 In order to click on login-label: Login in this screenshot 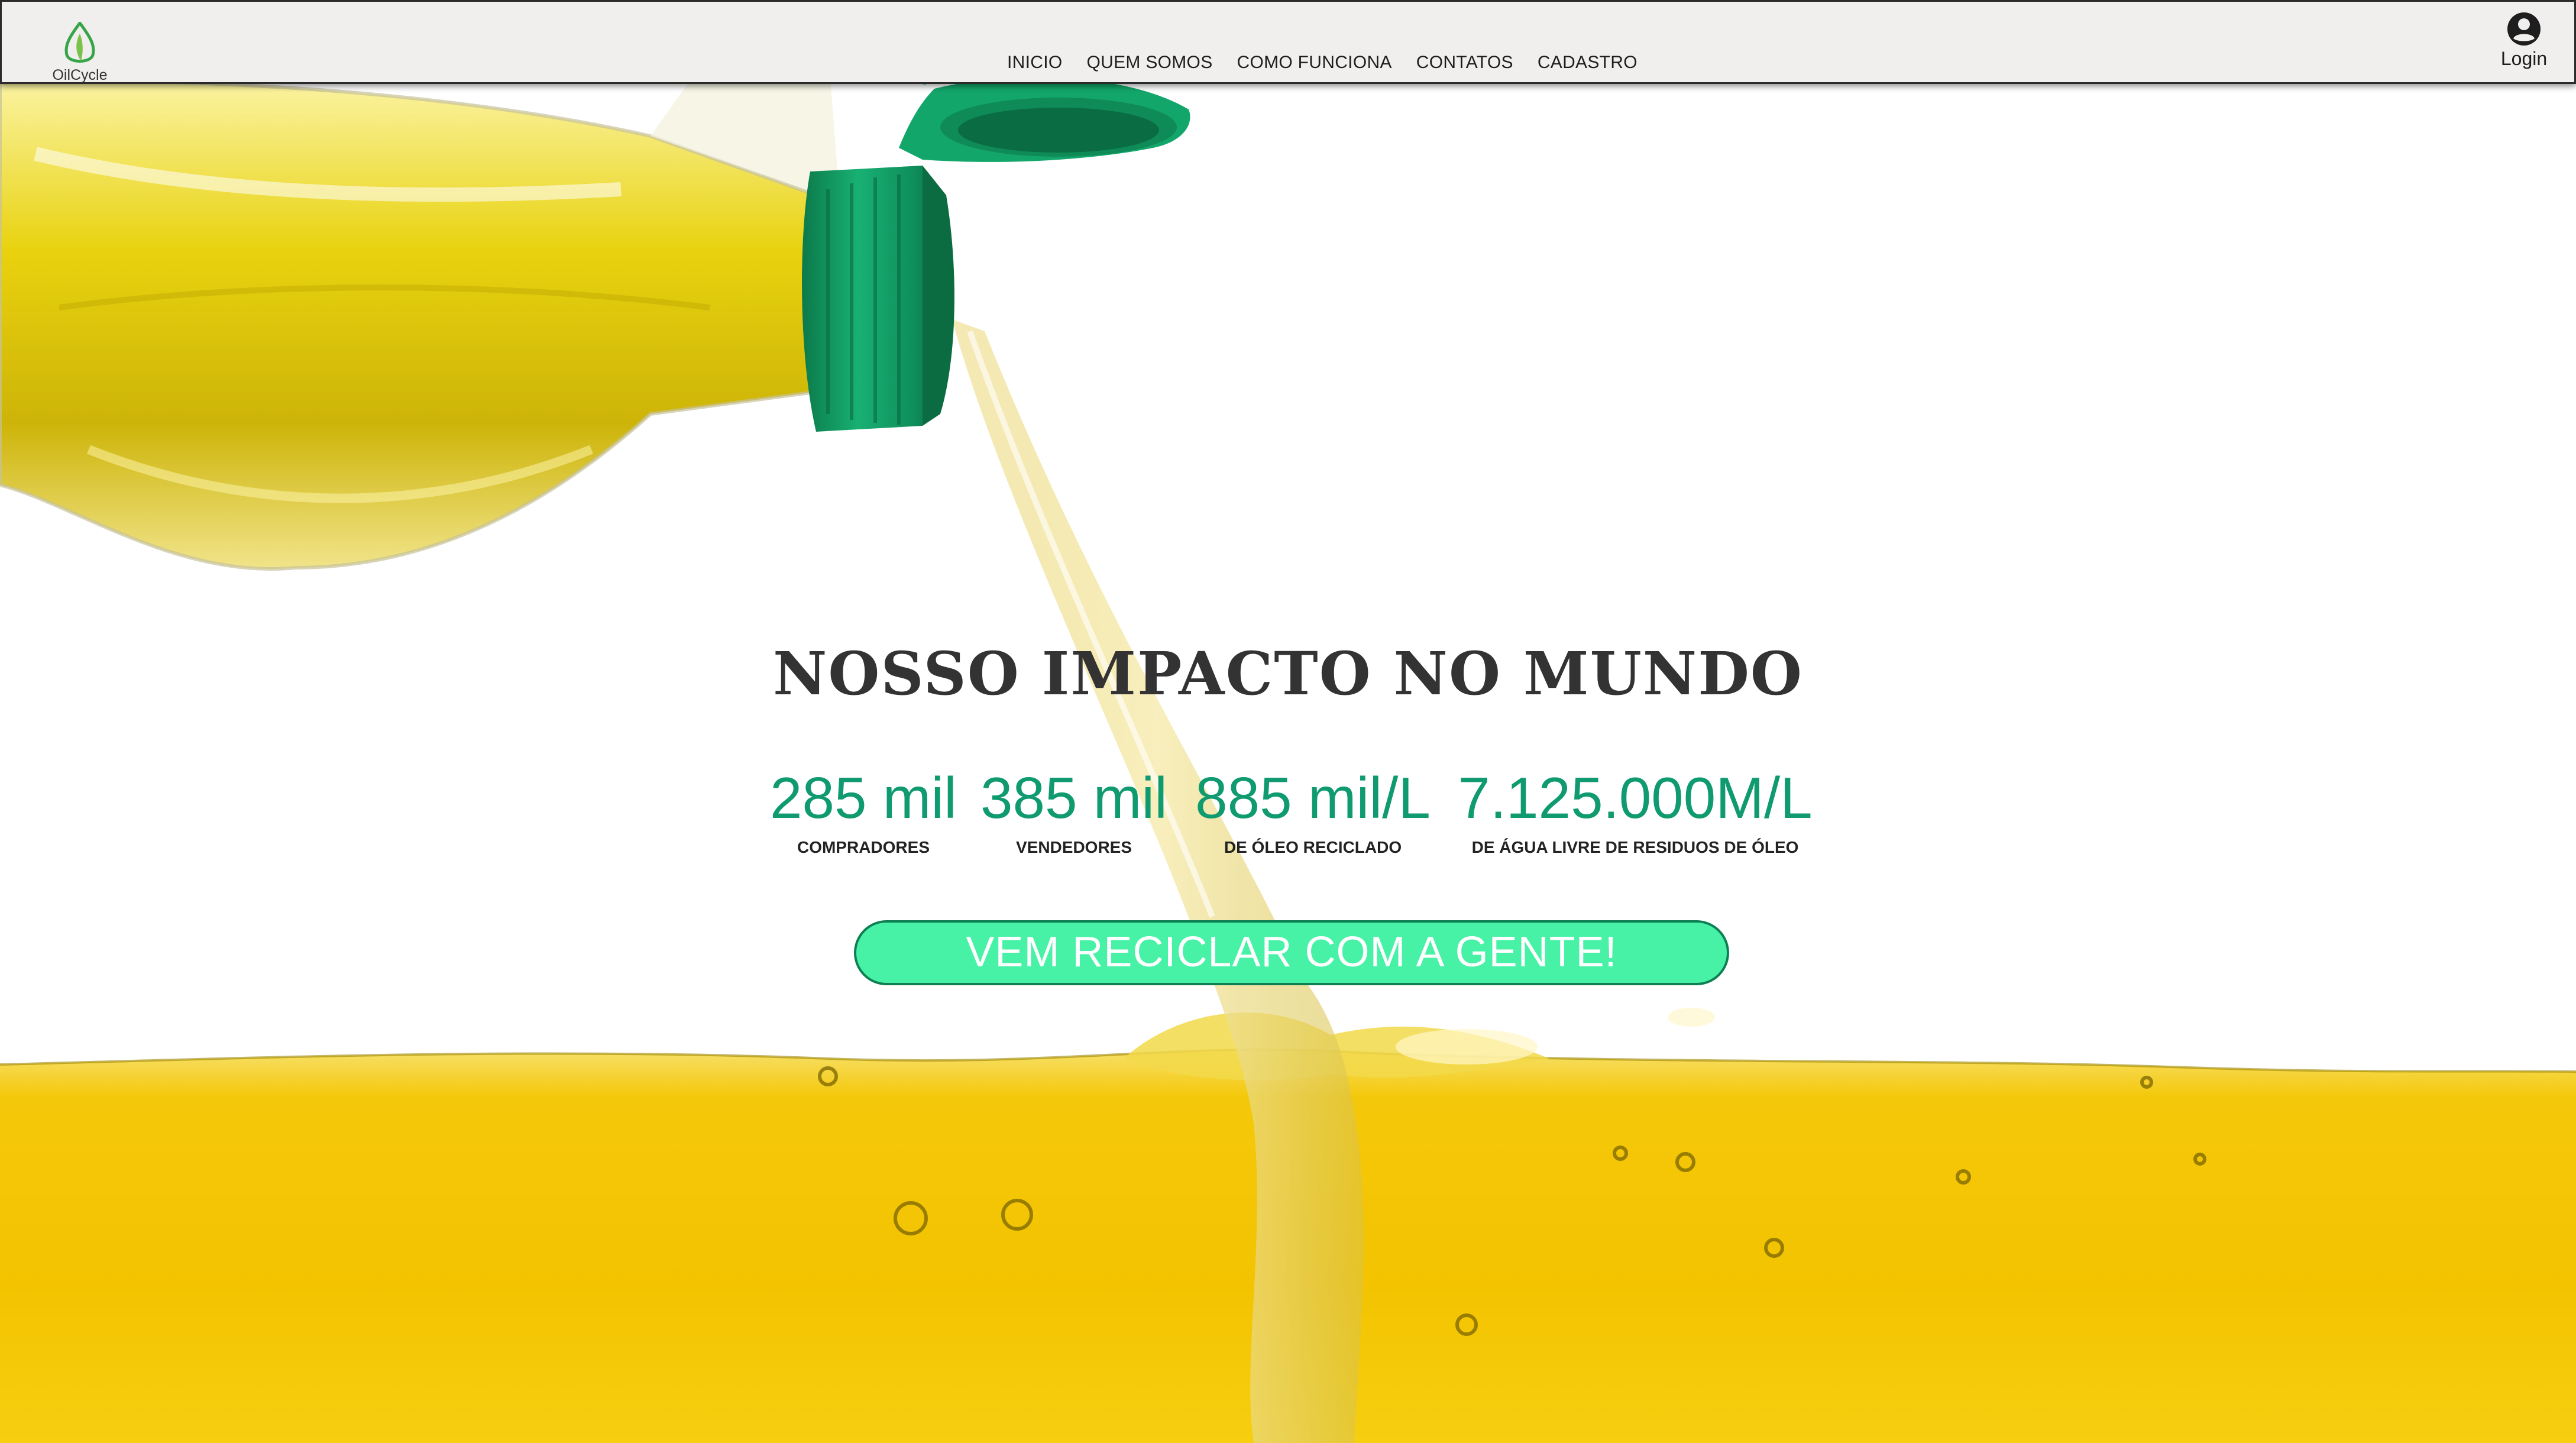, I will do `click(2524, 58)`.